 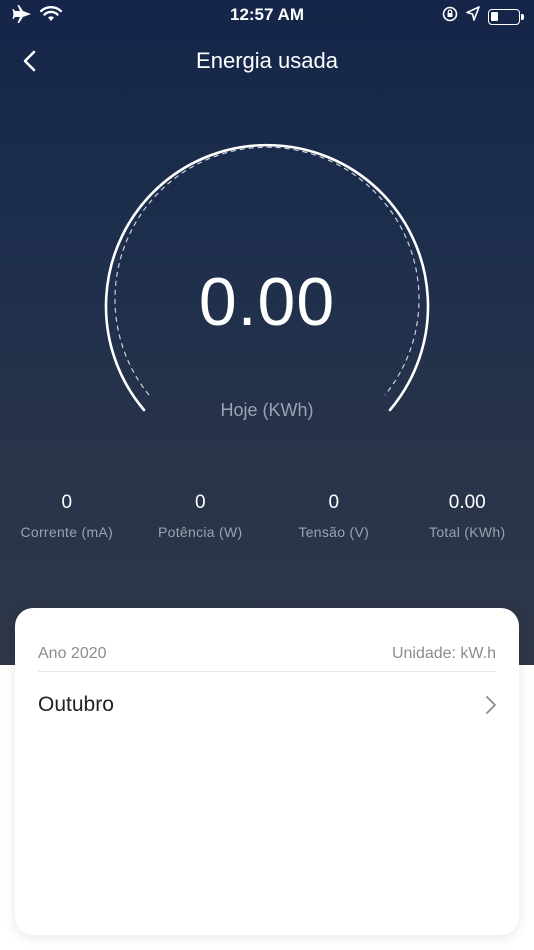 I want to click on unit-label: Unidade: kW.h, so click(x=443, y=653).